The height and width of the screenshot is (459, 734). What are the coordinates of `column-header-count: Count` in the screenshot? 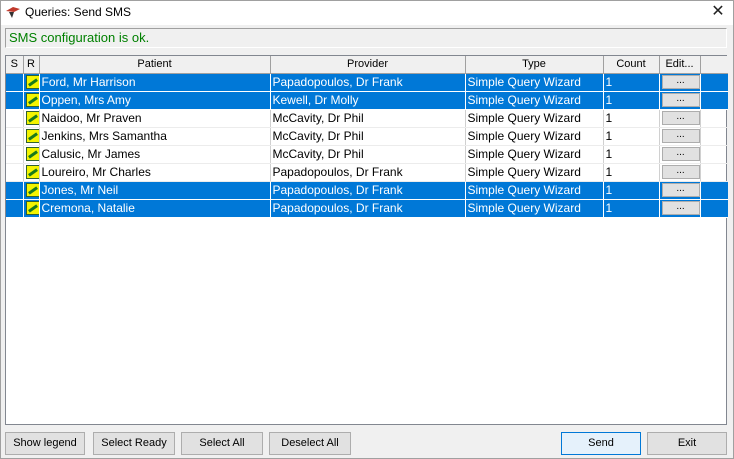 It's located at (631, 65).